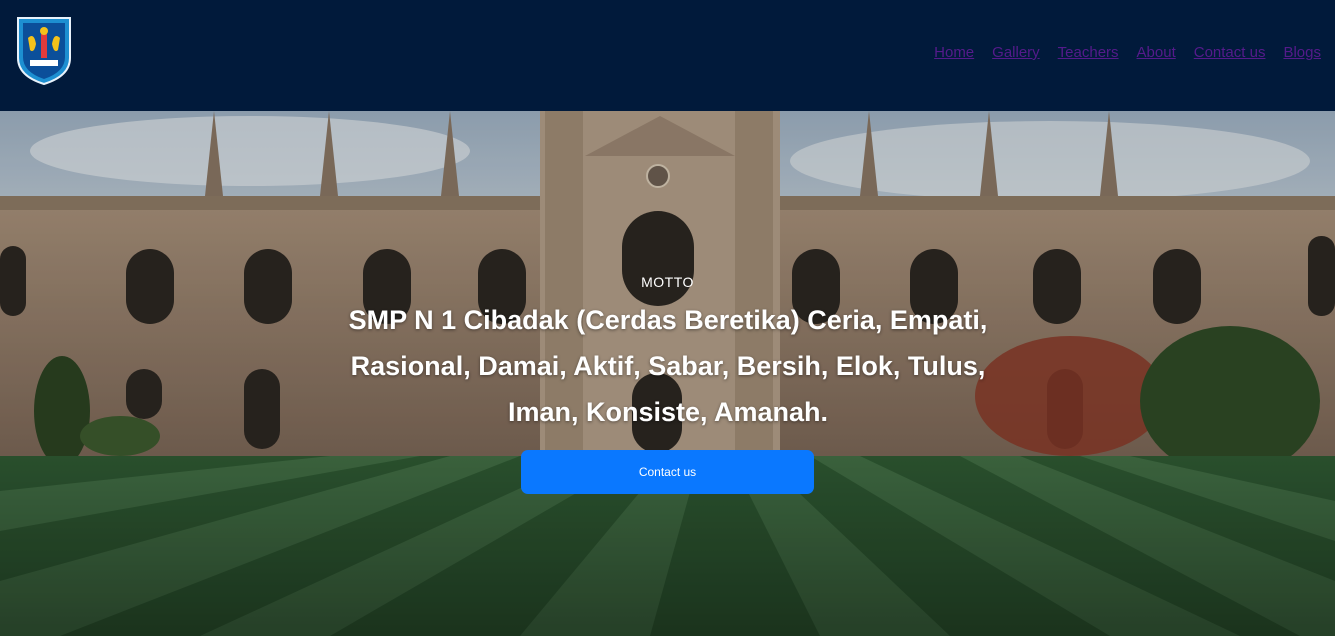  Describe the element at coordinates (44, 50) in the screenshot. I see `school-logo` at that location.